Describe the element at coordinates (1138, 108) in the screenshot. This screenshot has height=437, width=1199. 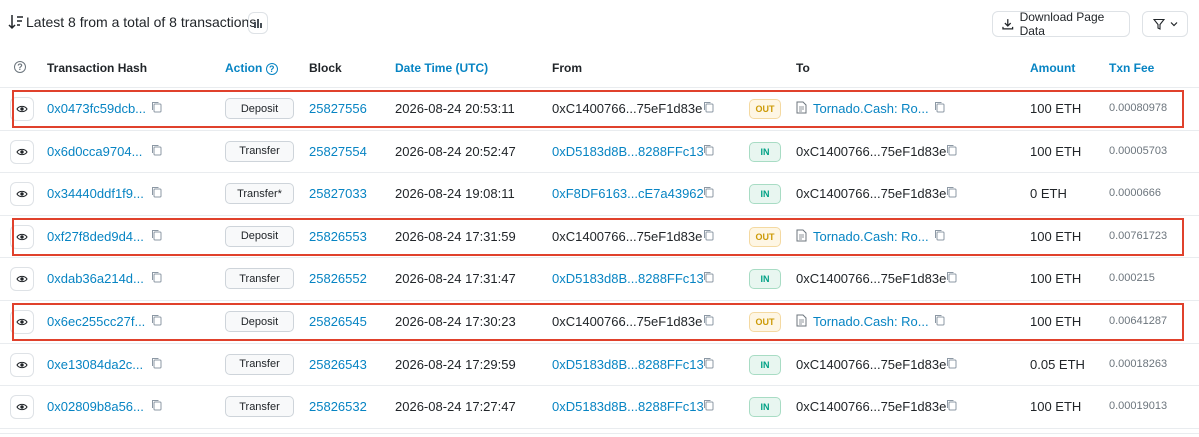
I see `txn-fee: 0.00080978` at that location.